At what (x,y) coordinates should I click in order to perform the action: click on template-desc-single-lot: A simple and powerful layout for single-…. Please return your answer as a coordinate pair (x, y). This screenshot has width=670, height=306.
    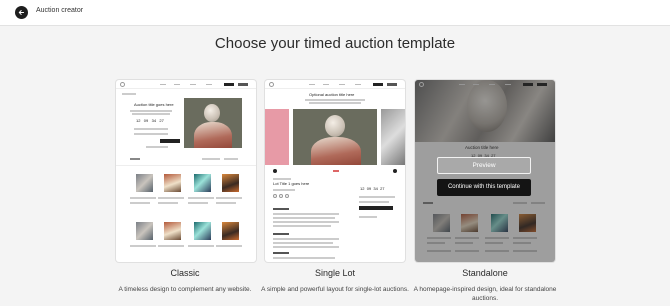
    Looking at the image, I should click on (335, 289).